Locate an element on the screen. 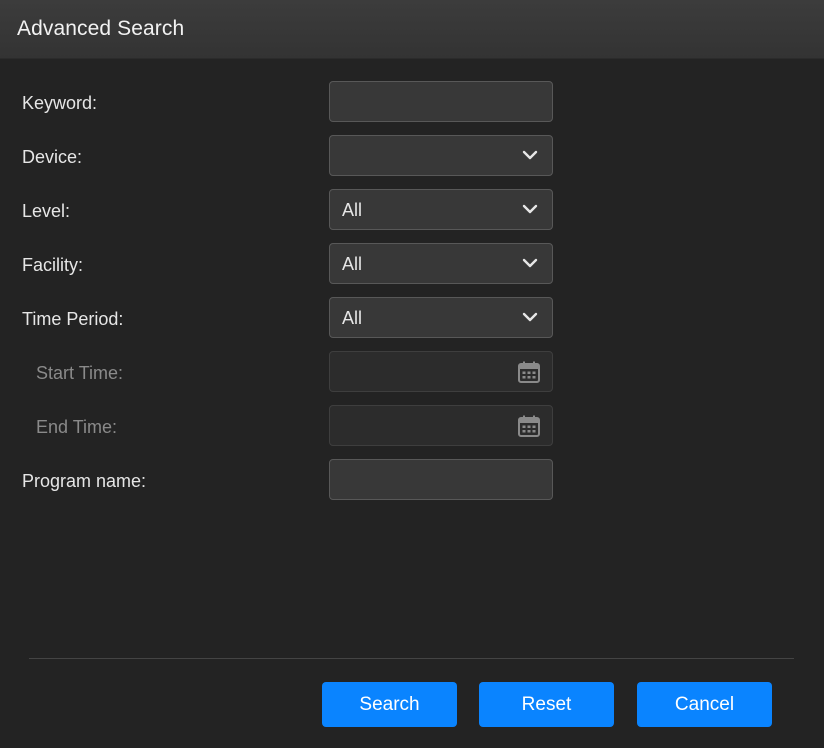 This screenshot has height=748, width=824. level-label: Level: is located at coordinates (46, 211).